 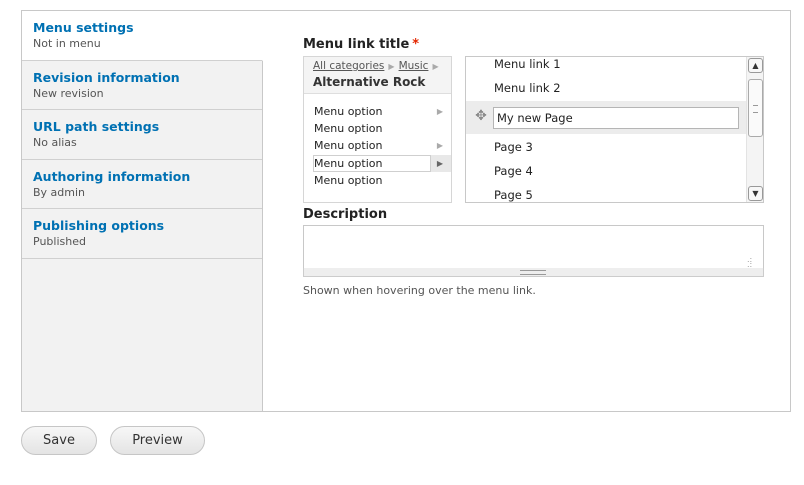 What do you see at coordinates (96, 126) in the screenshot?
I see `tab-title: URL path settings` at bounding box center [96, 126].